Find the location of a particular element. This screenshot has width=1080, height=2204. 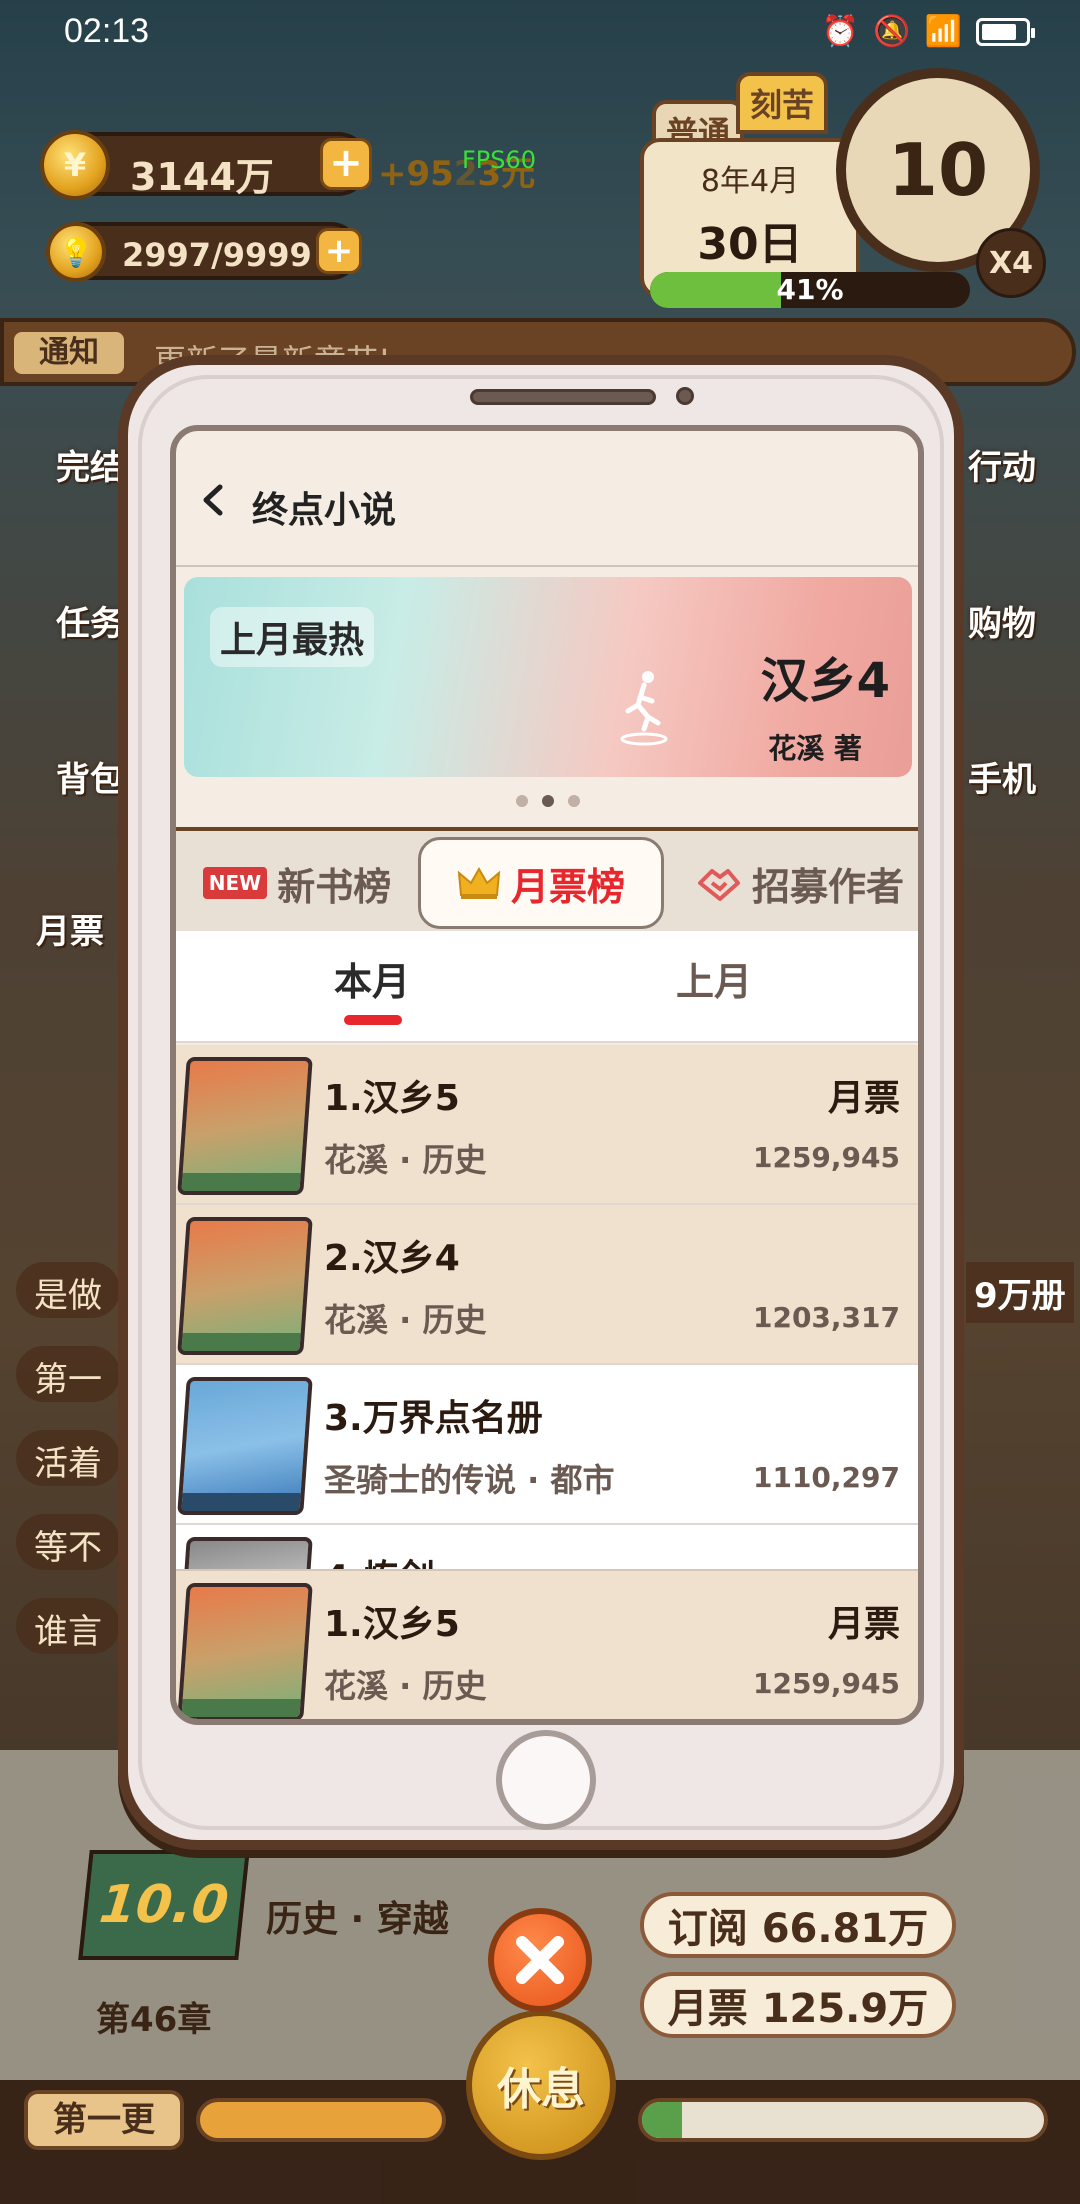

sales-overflow-text: 9万册 is located at coordinates (1020, 1292).